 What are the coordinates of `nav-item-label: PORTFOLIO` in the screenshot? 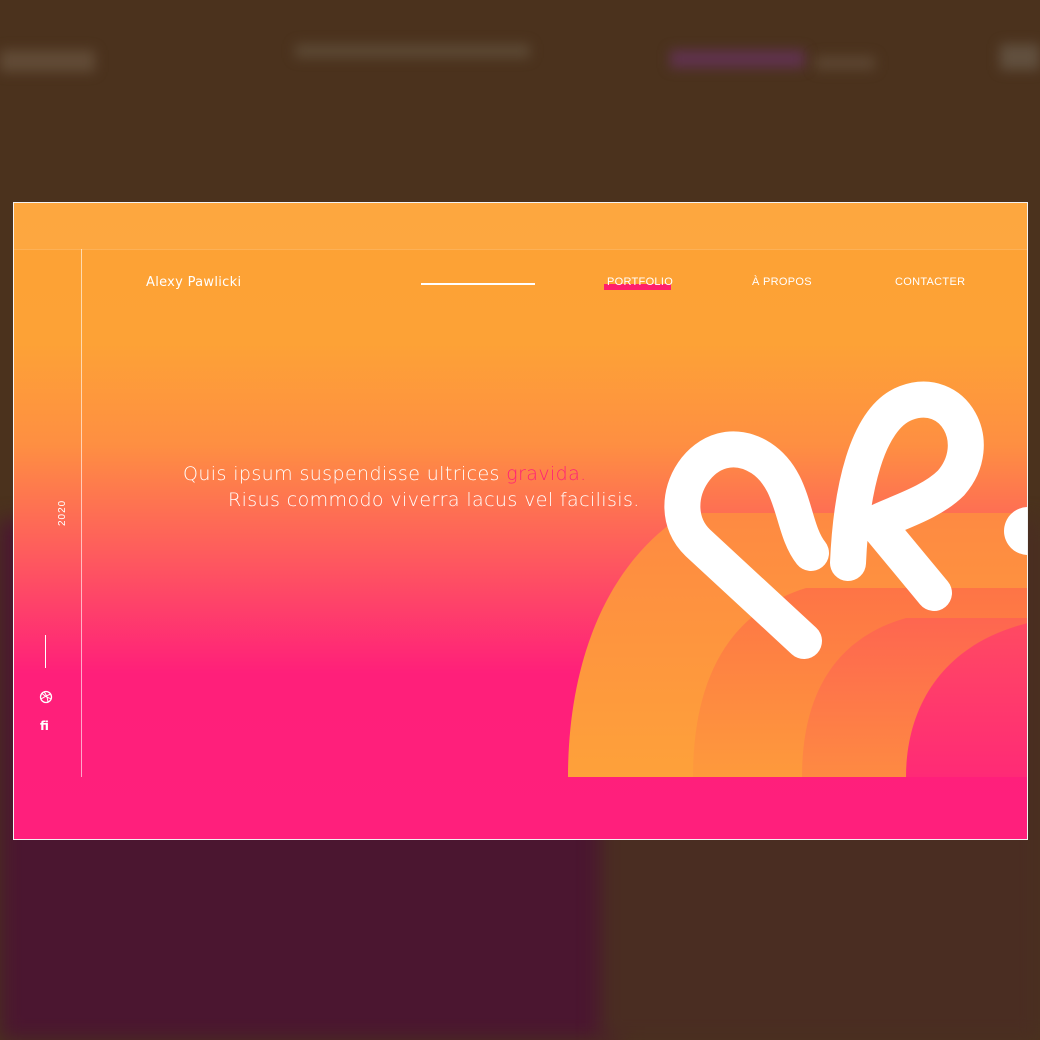 It's located at (640, 282).